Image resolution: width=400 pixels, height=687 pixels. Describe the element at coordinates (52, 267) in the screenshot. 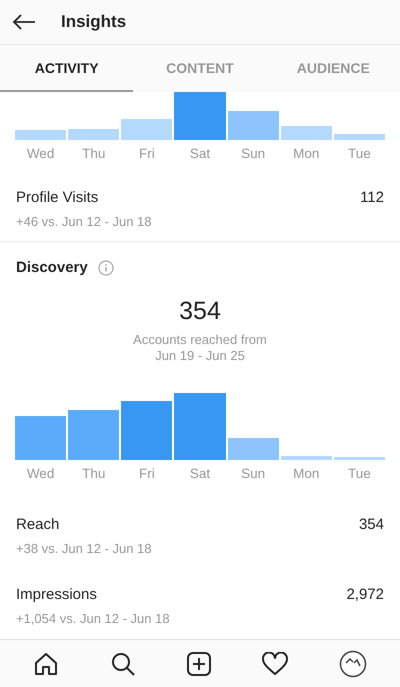

I see `section-title: Discovery` at that location.